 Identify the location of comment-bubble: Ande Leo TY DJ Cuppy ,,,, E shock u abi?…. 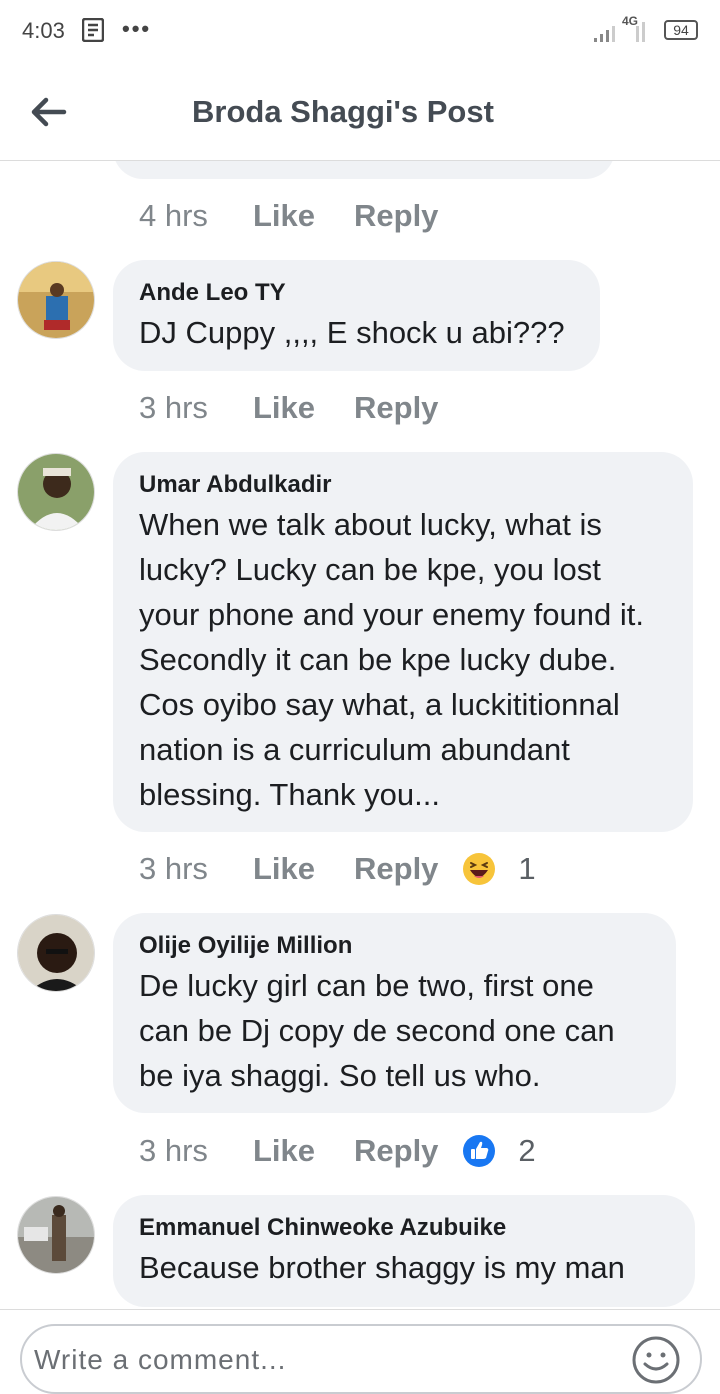
(356, 315).